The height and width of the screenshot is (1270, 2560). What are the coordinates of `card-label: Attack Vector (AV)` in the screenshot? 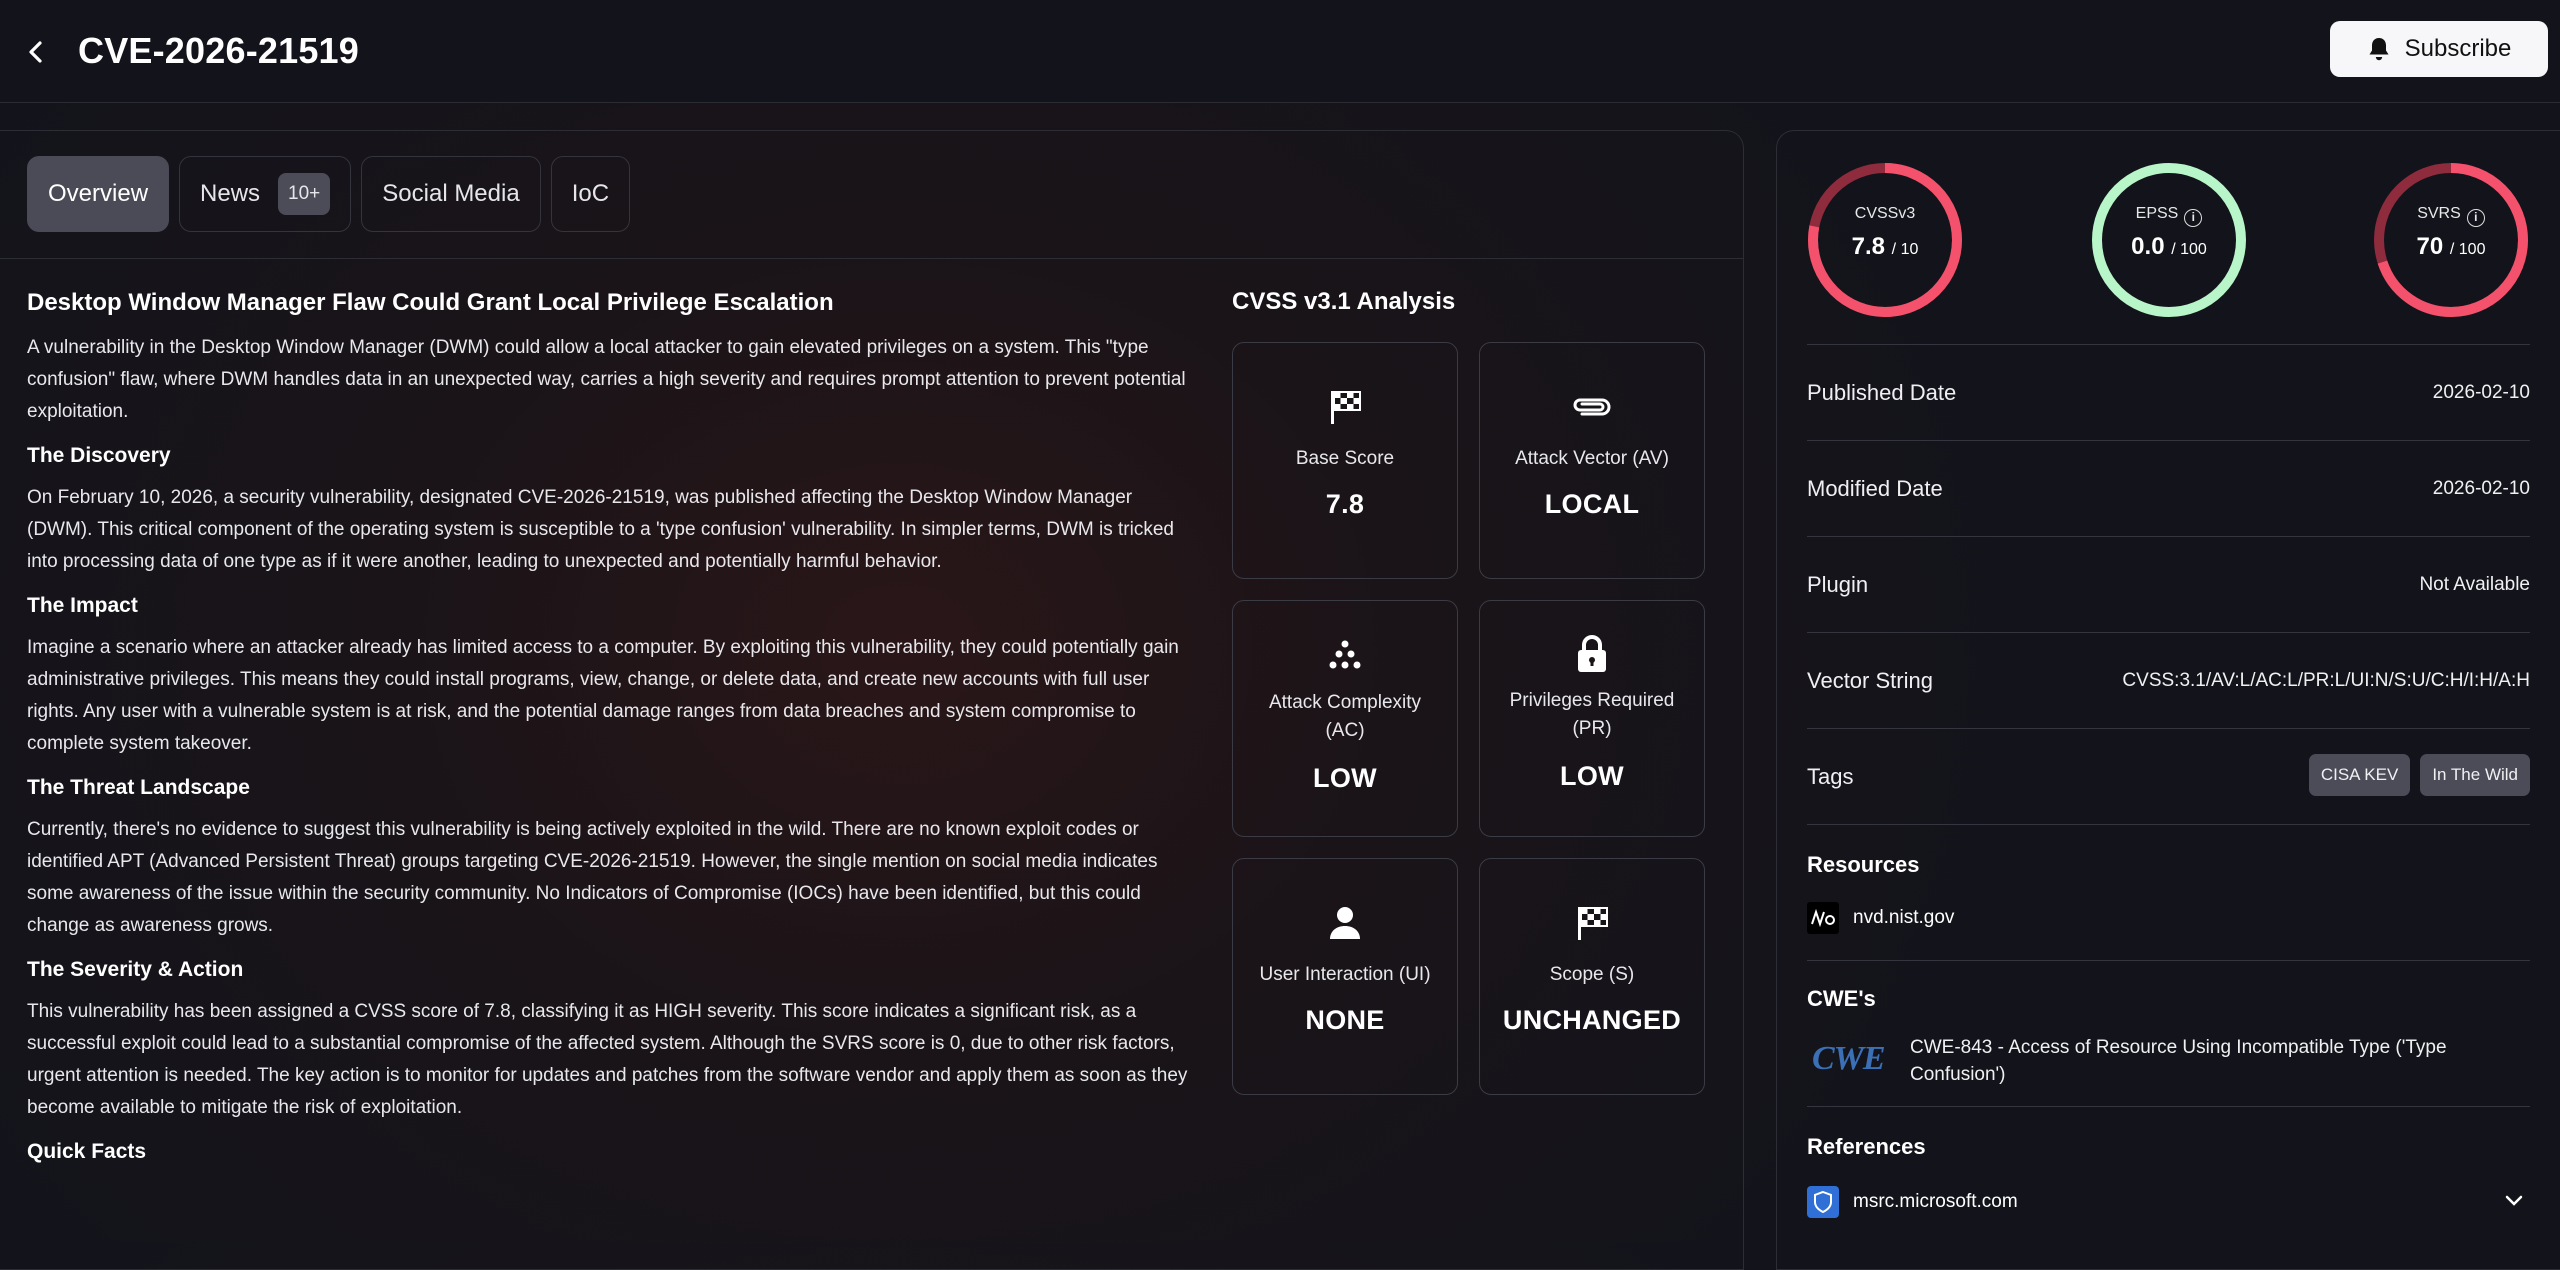 It's located at (1592, 458).